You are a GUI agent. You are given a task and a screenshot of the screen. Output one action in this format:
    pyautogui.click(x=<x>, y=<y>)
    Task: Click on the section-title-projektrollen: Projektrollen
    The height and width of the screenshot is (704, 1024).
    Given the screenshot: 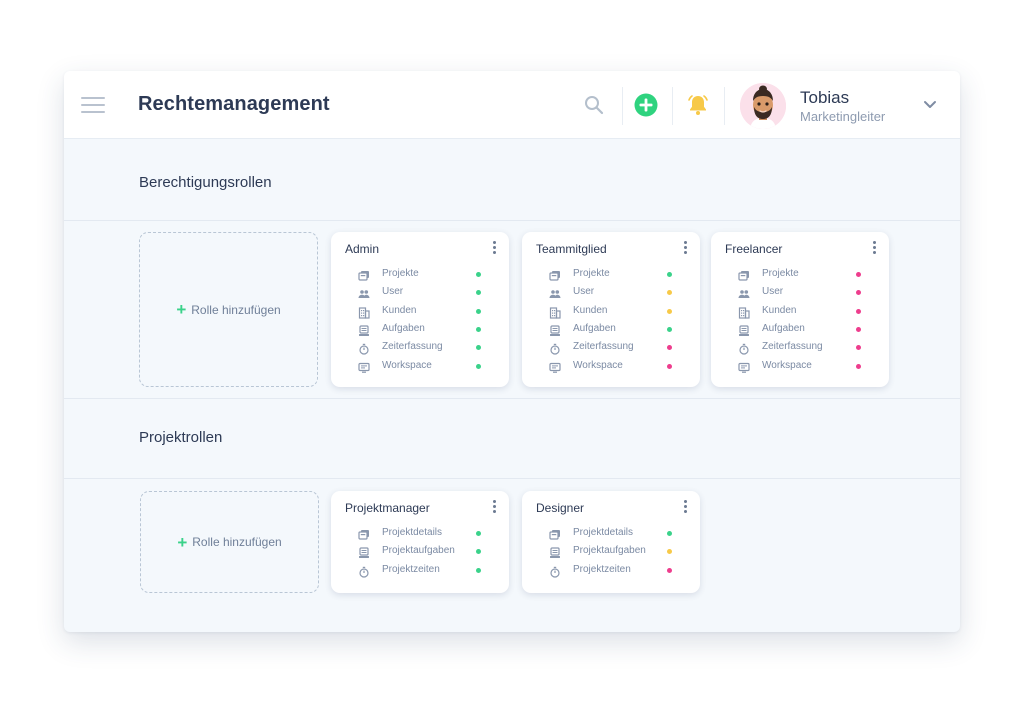 What is the action you would take?
    pyautogui.click(x=181, y=437)
    